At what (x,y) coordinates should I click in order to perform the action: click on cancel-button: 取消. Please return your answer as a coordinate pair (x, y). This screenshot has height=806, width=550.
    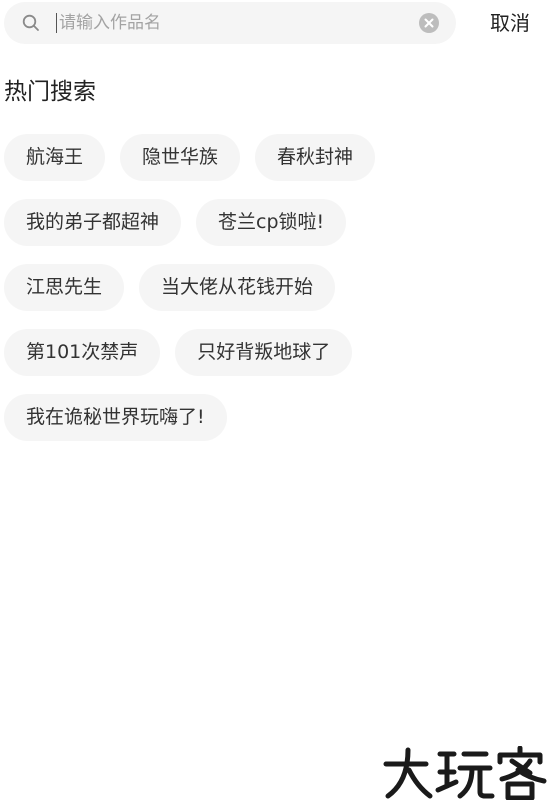
    Looking at the image, I should click on (510, 23).